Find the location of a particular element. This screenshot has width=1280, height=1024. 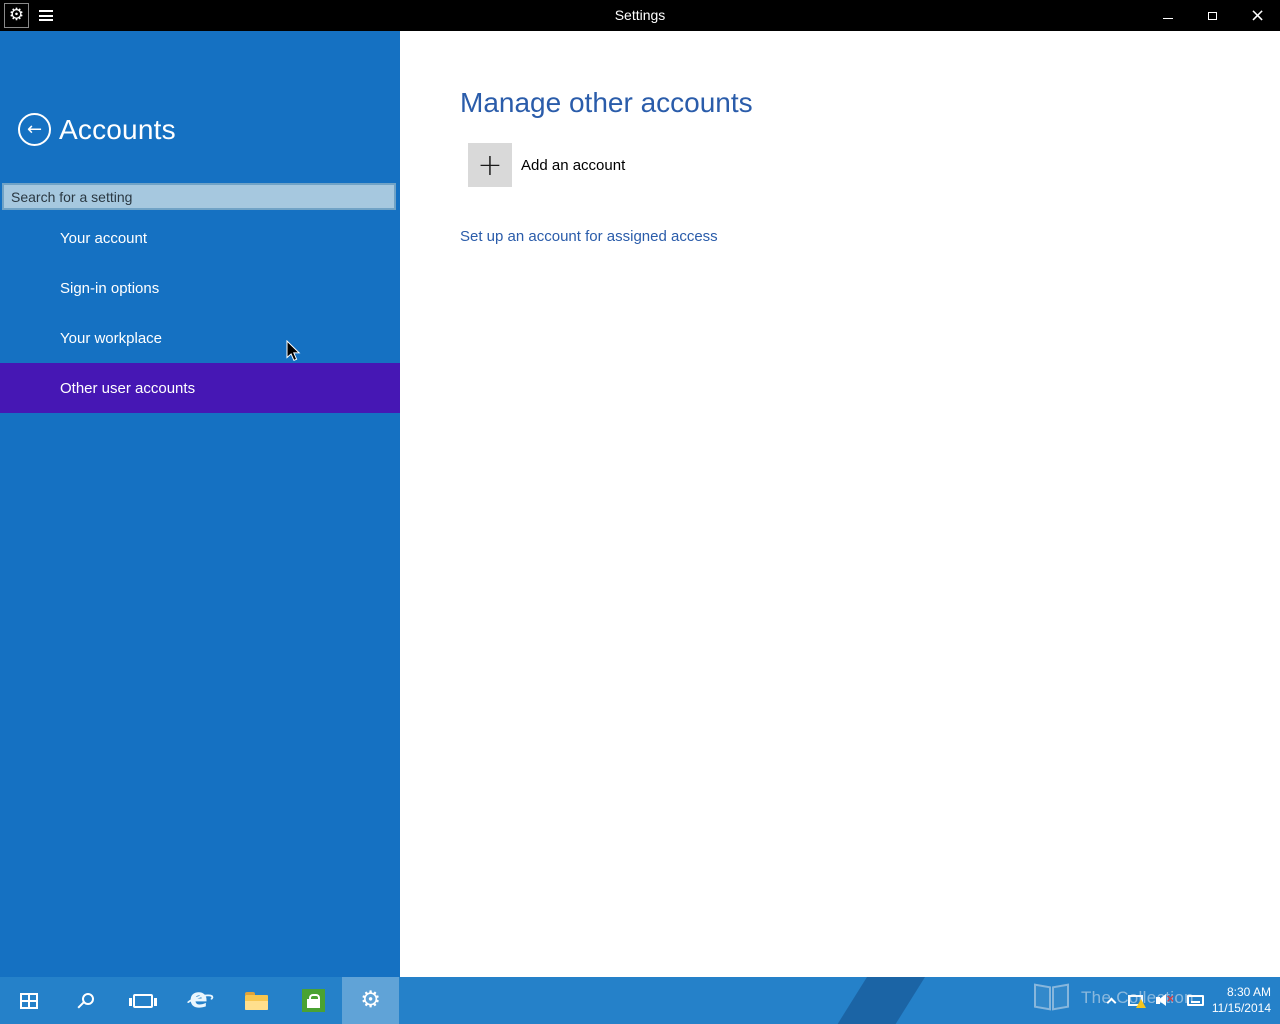

settings-taskbar-button: ⚙ is located at coordinates (370, 1000).